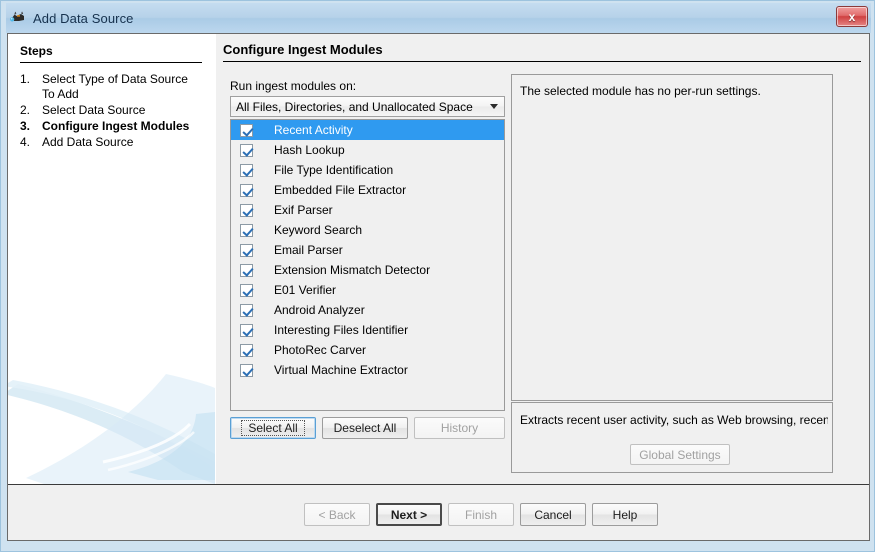 Image resolution: width=875 pixels, height=552 pixels. I want to click on step-label: Add Data Source, so click(88, 142).